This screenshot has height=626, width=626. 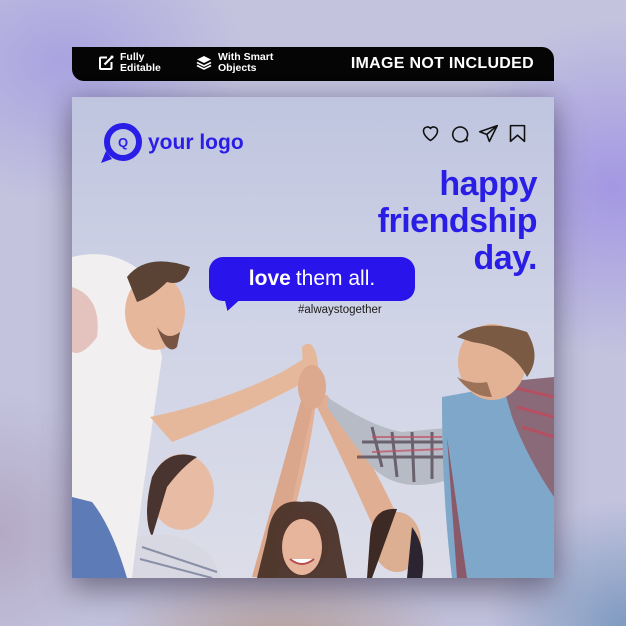 What do you see at coordinates (457, 221) in the screenshot?
I see `headline-line2: friendship` at bounding box center [457, 221].